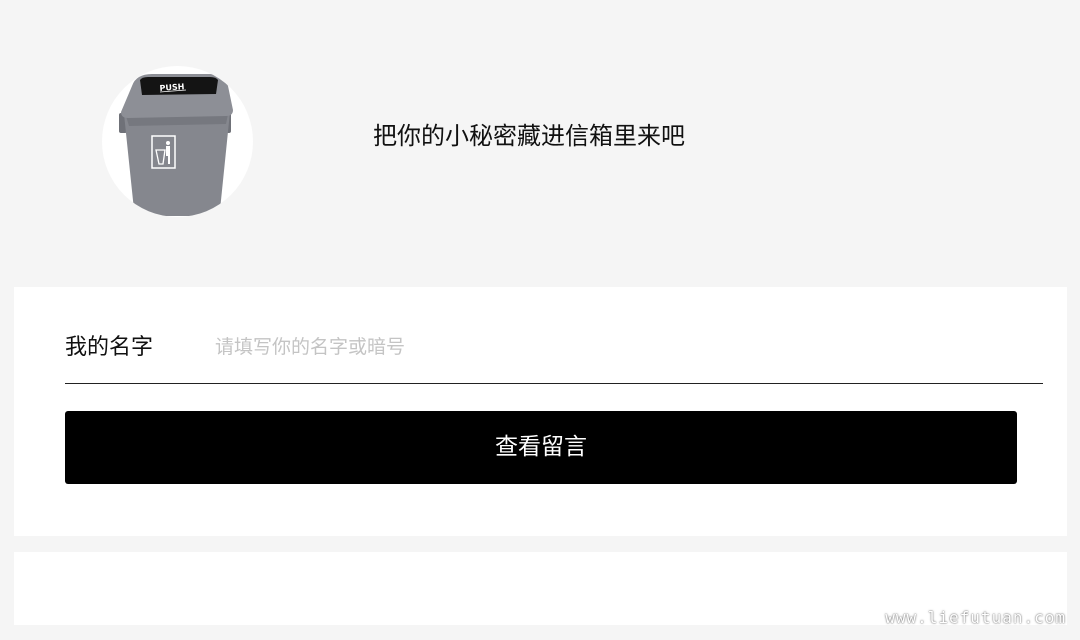 The width and height of the screenshot is (1080, 640). What do you see at coordinates (541, 447) in the screenshot?
I see `view-messages-button: 查看留言` at bounding box center [541, 447].